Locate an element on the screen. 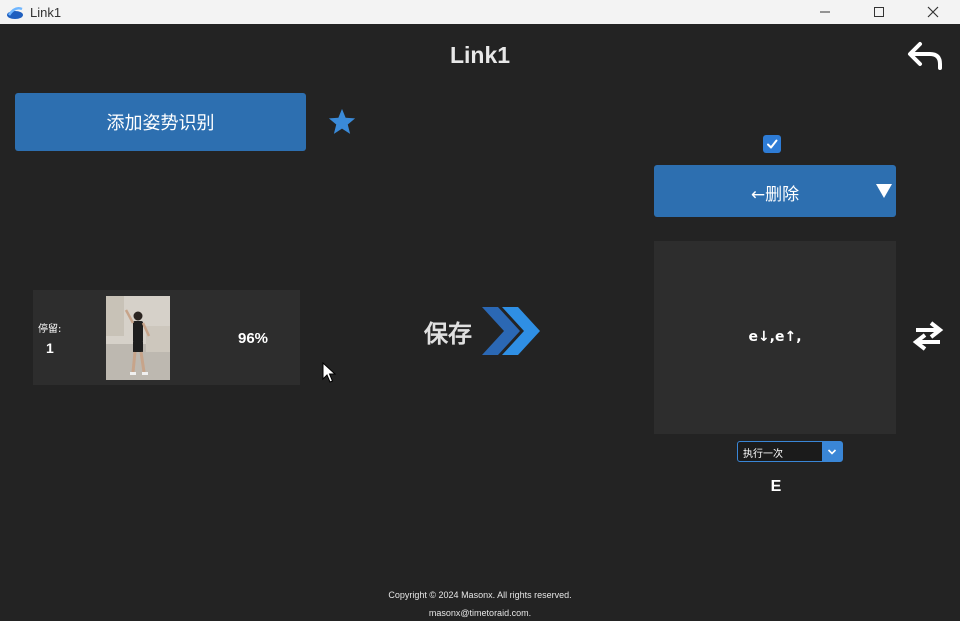 The width and height of the screenshot is (960, 621). swap-arrows-icon is located at coordinates (928, 336).